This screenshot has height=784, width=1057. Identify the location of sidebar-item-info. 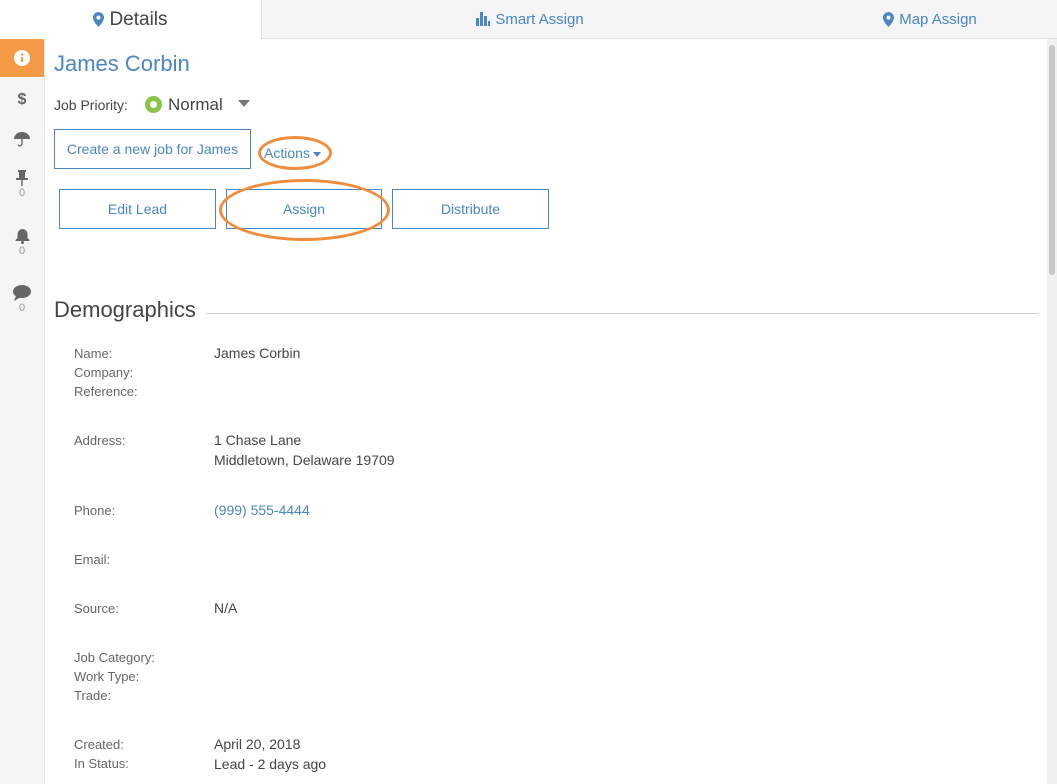
(22, 58).